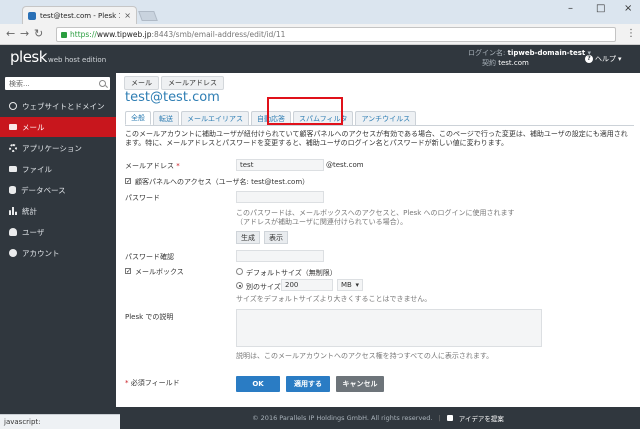  What do you see at coordinates (63, 106) in the screenshot?
I see `sidebar-item-label: ウェブサイトとドメイン` at bounding box center [63, 106].